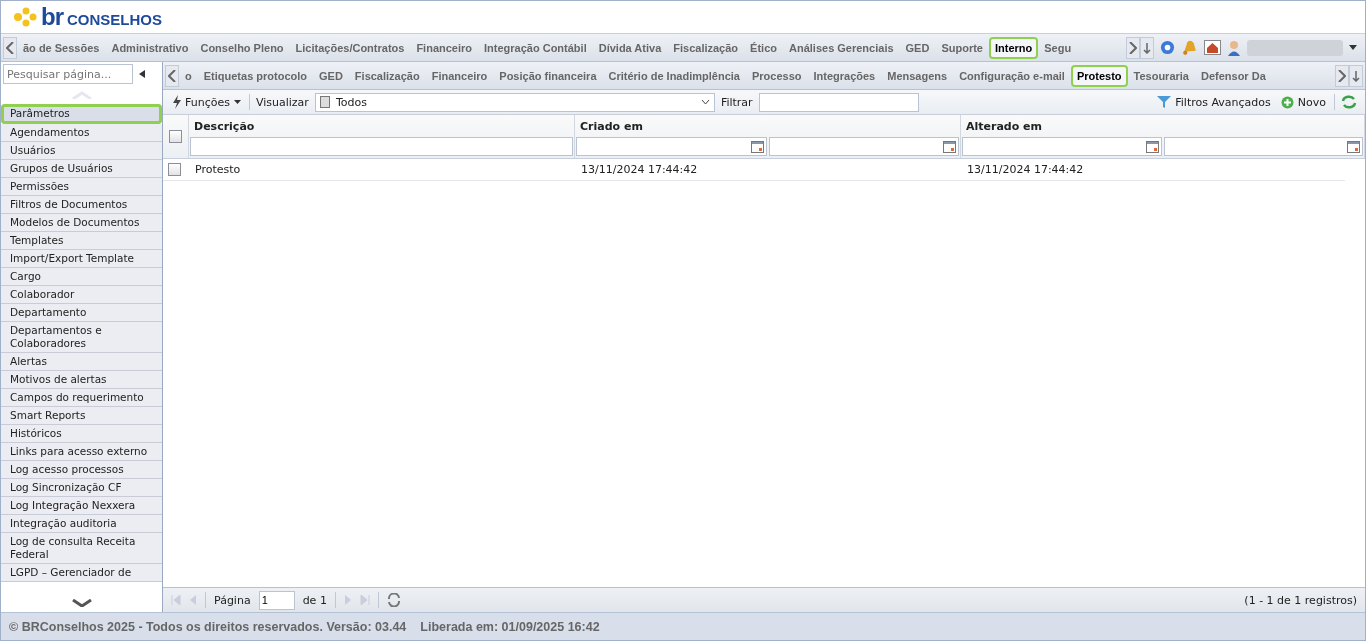 The height and width of the screenshot is (641, 1366). I want to click on tab: Posição financeira, so click(548, 75).